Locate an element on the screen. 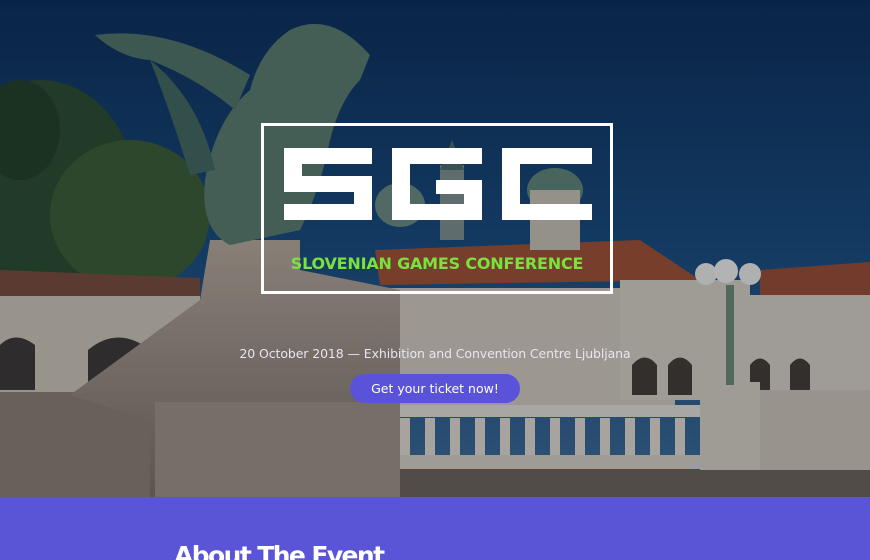  about-section: About The Event is located at coordinates (435, 528).